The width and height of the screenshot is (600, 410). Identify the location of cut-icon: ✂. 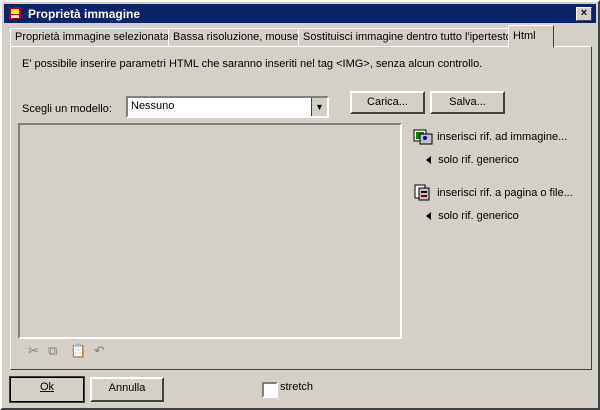
(36, 351).